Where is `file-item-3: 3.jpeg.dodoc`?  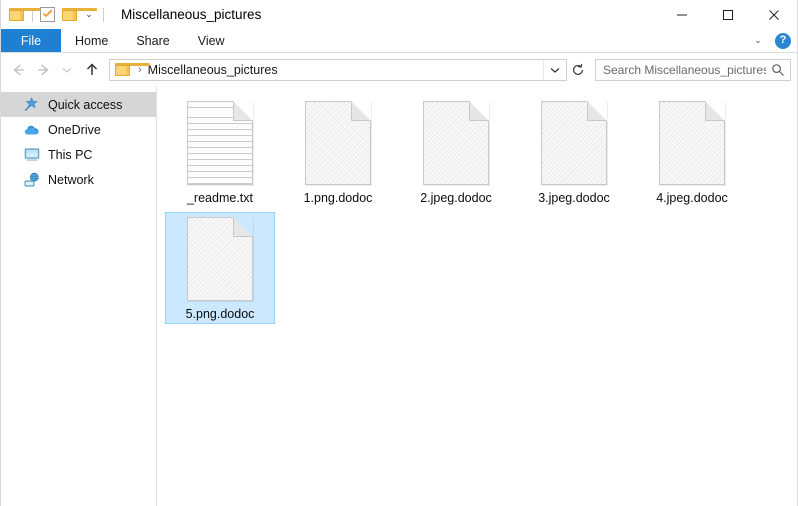 file-item-3: 3.jpeg.dodoc is located at coordinates (574, 152).